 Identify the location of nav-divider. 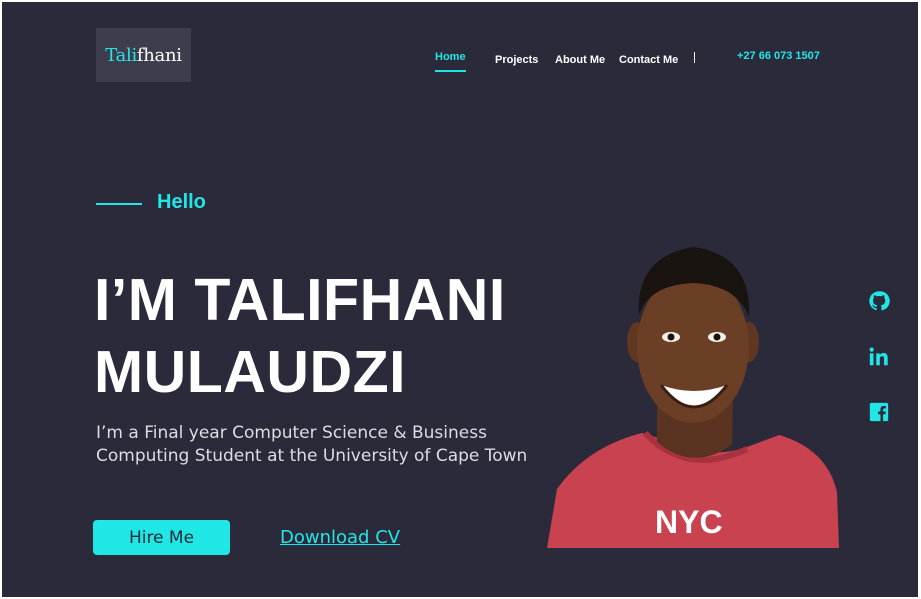
(694, 57).